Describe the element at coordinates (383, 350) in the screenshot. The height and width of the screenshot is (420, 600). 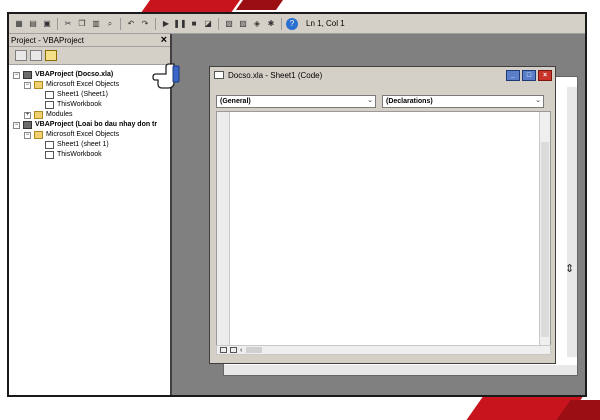
I see `code-horizontal-scrollbar: ‹` at that location.